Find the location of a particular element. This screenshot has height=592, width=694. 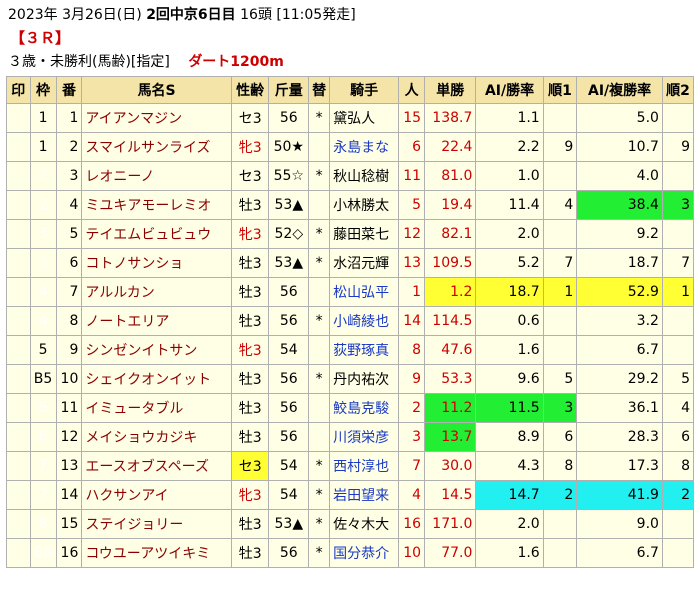

horse-name-cell: ミユキアモーレミオ is located at coordinates (156, 205).